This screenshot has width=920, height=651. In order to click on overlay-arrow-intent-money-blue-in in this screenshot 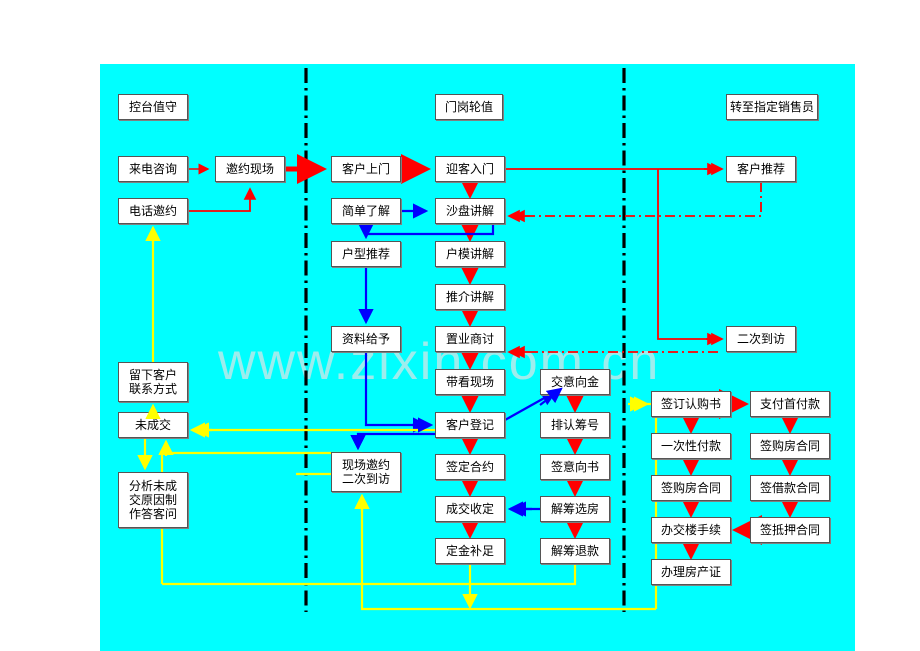, I will do `click(551, 396)`.